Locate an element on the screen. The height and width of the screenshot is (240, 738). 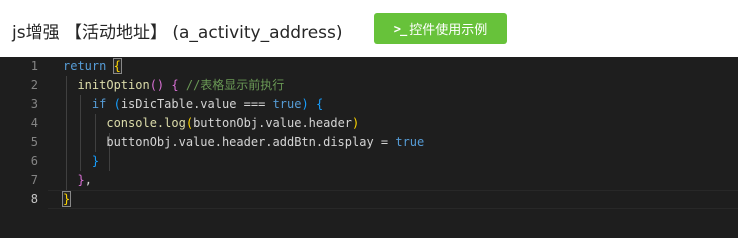
code-line-8: } is located at coordinates (66, 199).